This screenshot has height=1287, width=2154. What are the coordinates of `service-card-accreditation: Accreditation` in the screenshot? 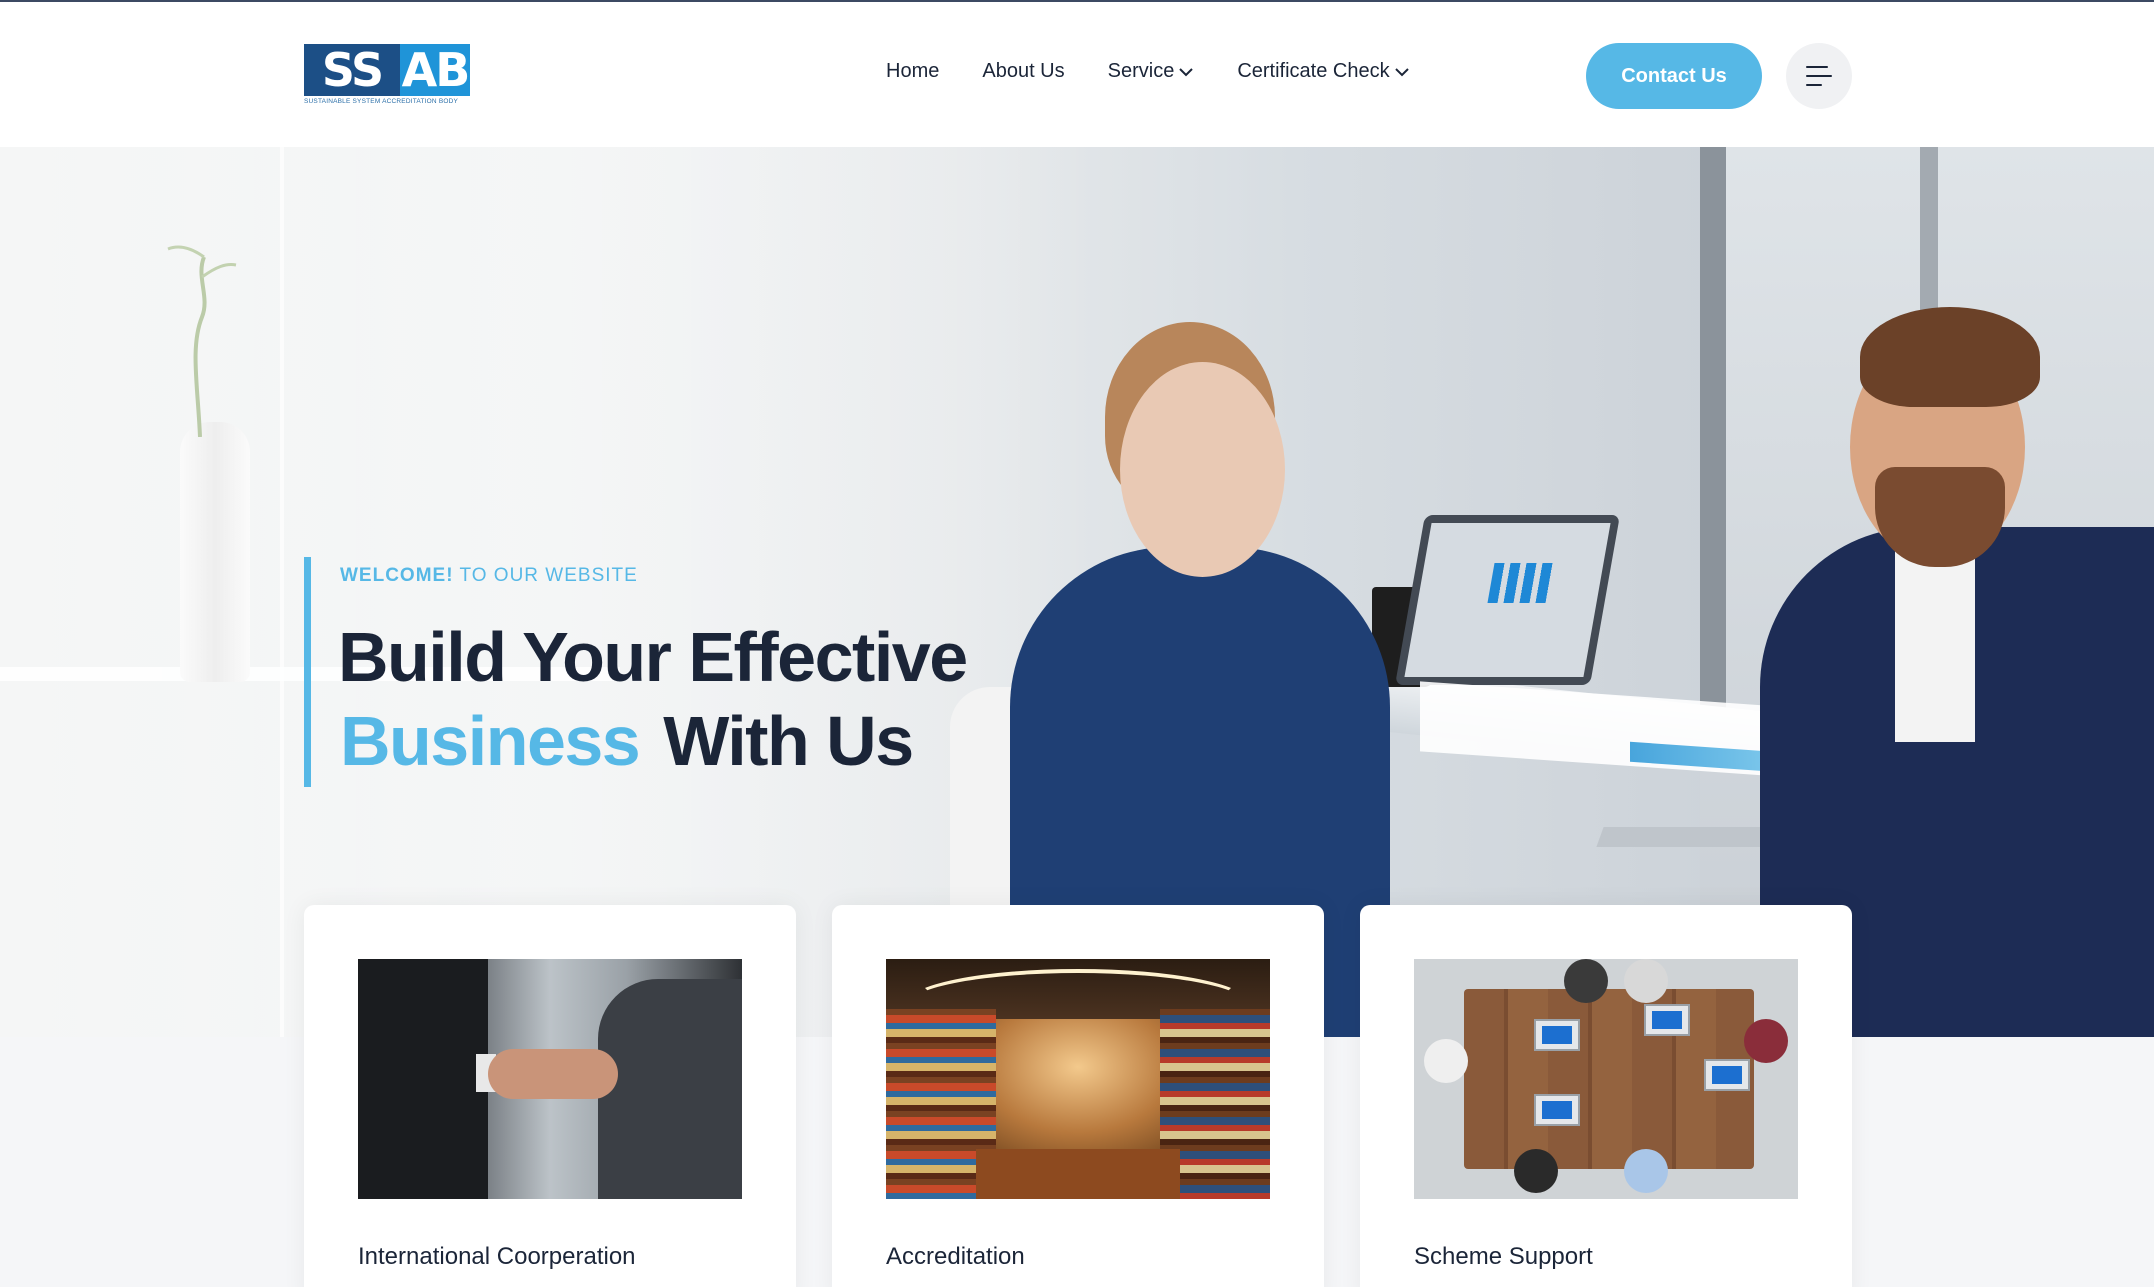 It's located at (1078, 1096).